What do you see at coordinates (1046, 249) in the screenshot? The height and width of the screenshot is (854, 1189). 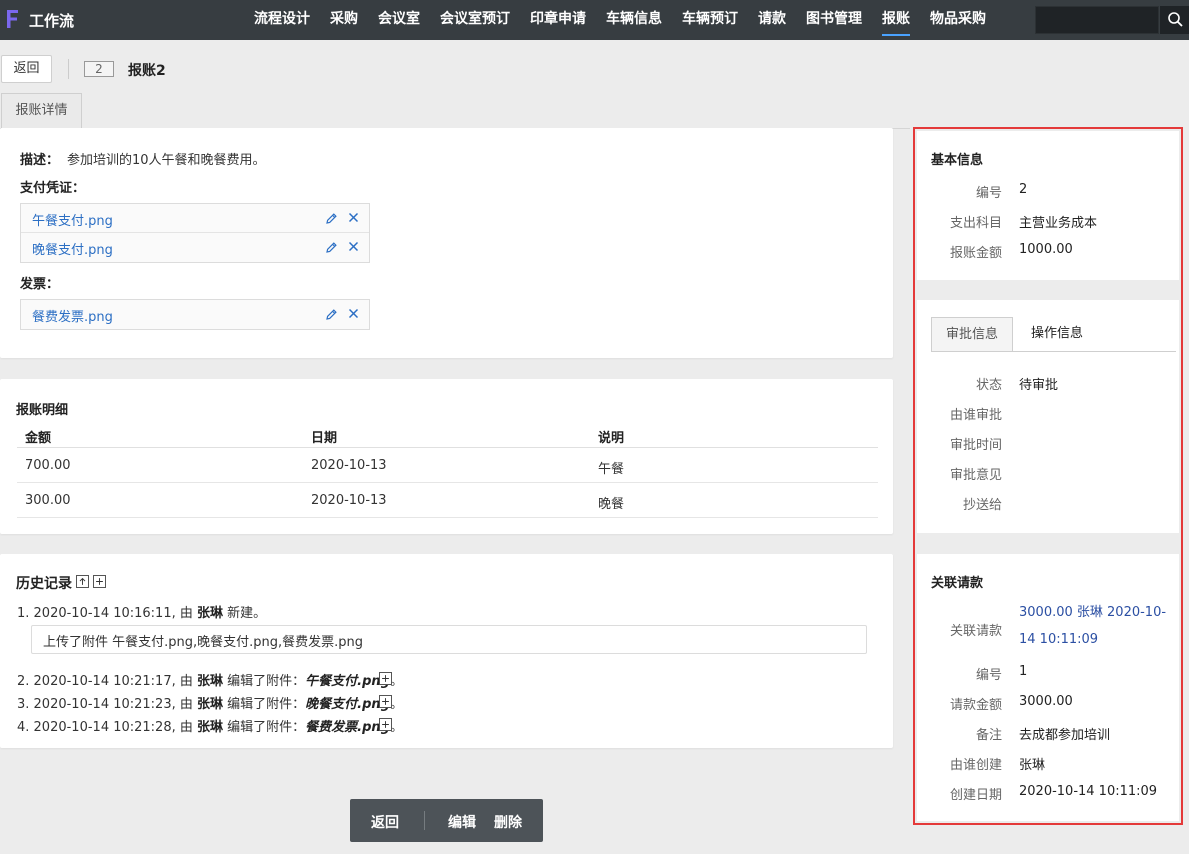 I see `field-value: 1000.00` at bounding box center [1046, 249].